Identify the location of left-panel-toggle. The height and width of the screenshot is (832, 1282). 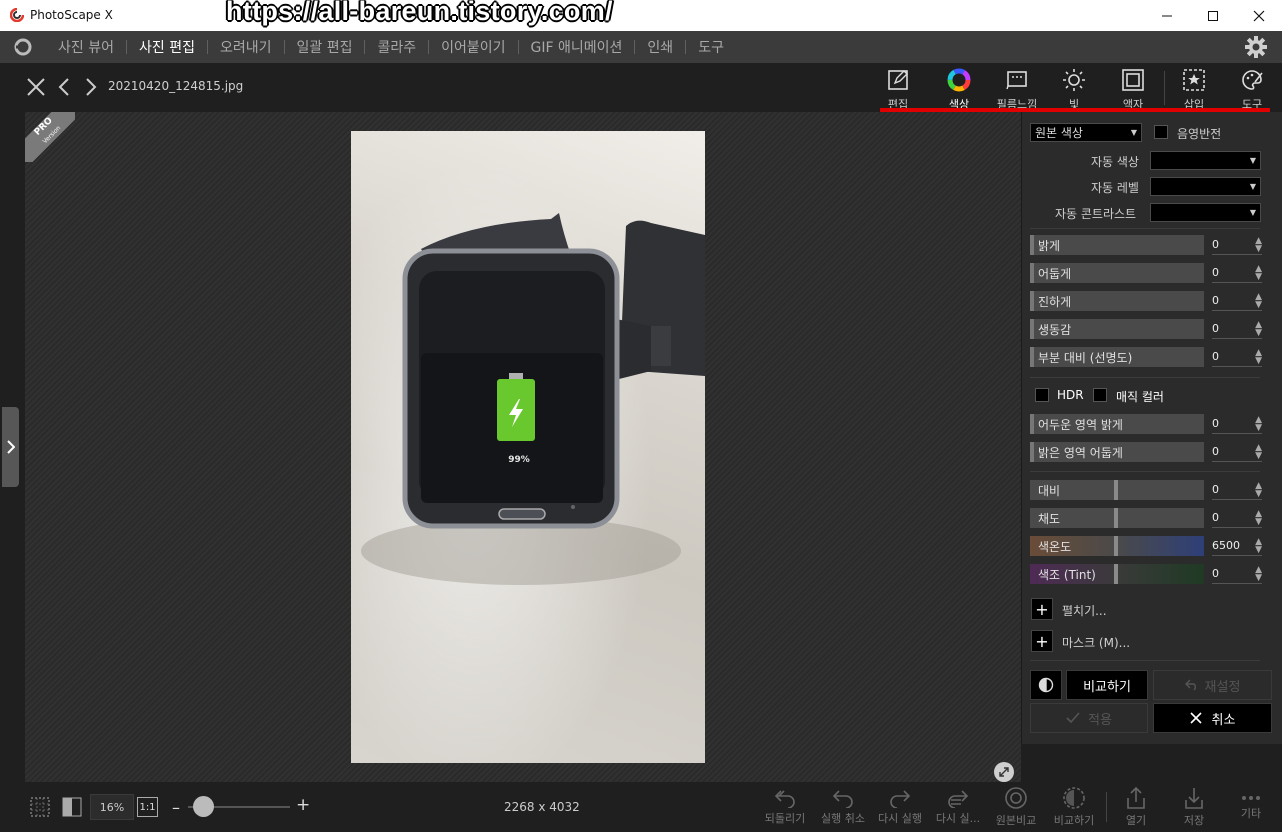
(10, 447).